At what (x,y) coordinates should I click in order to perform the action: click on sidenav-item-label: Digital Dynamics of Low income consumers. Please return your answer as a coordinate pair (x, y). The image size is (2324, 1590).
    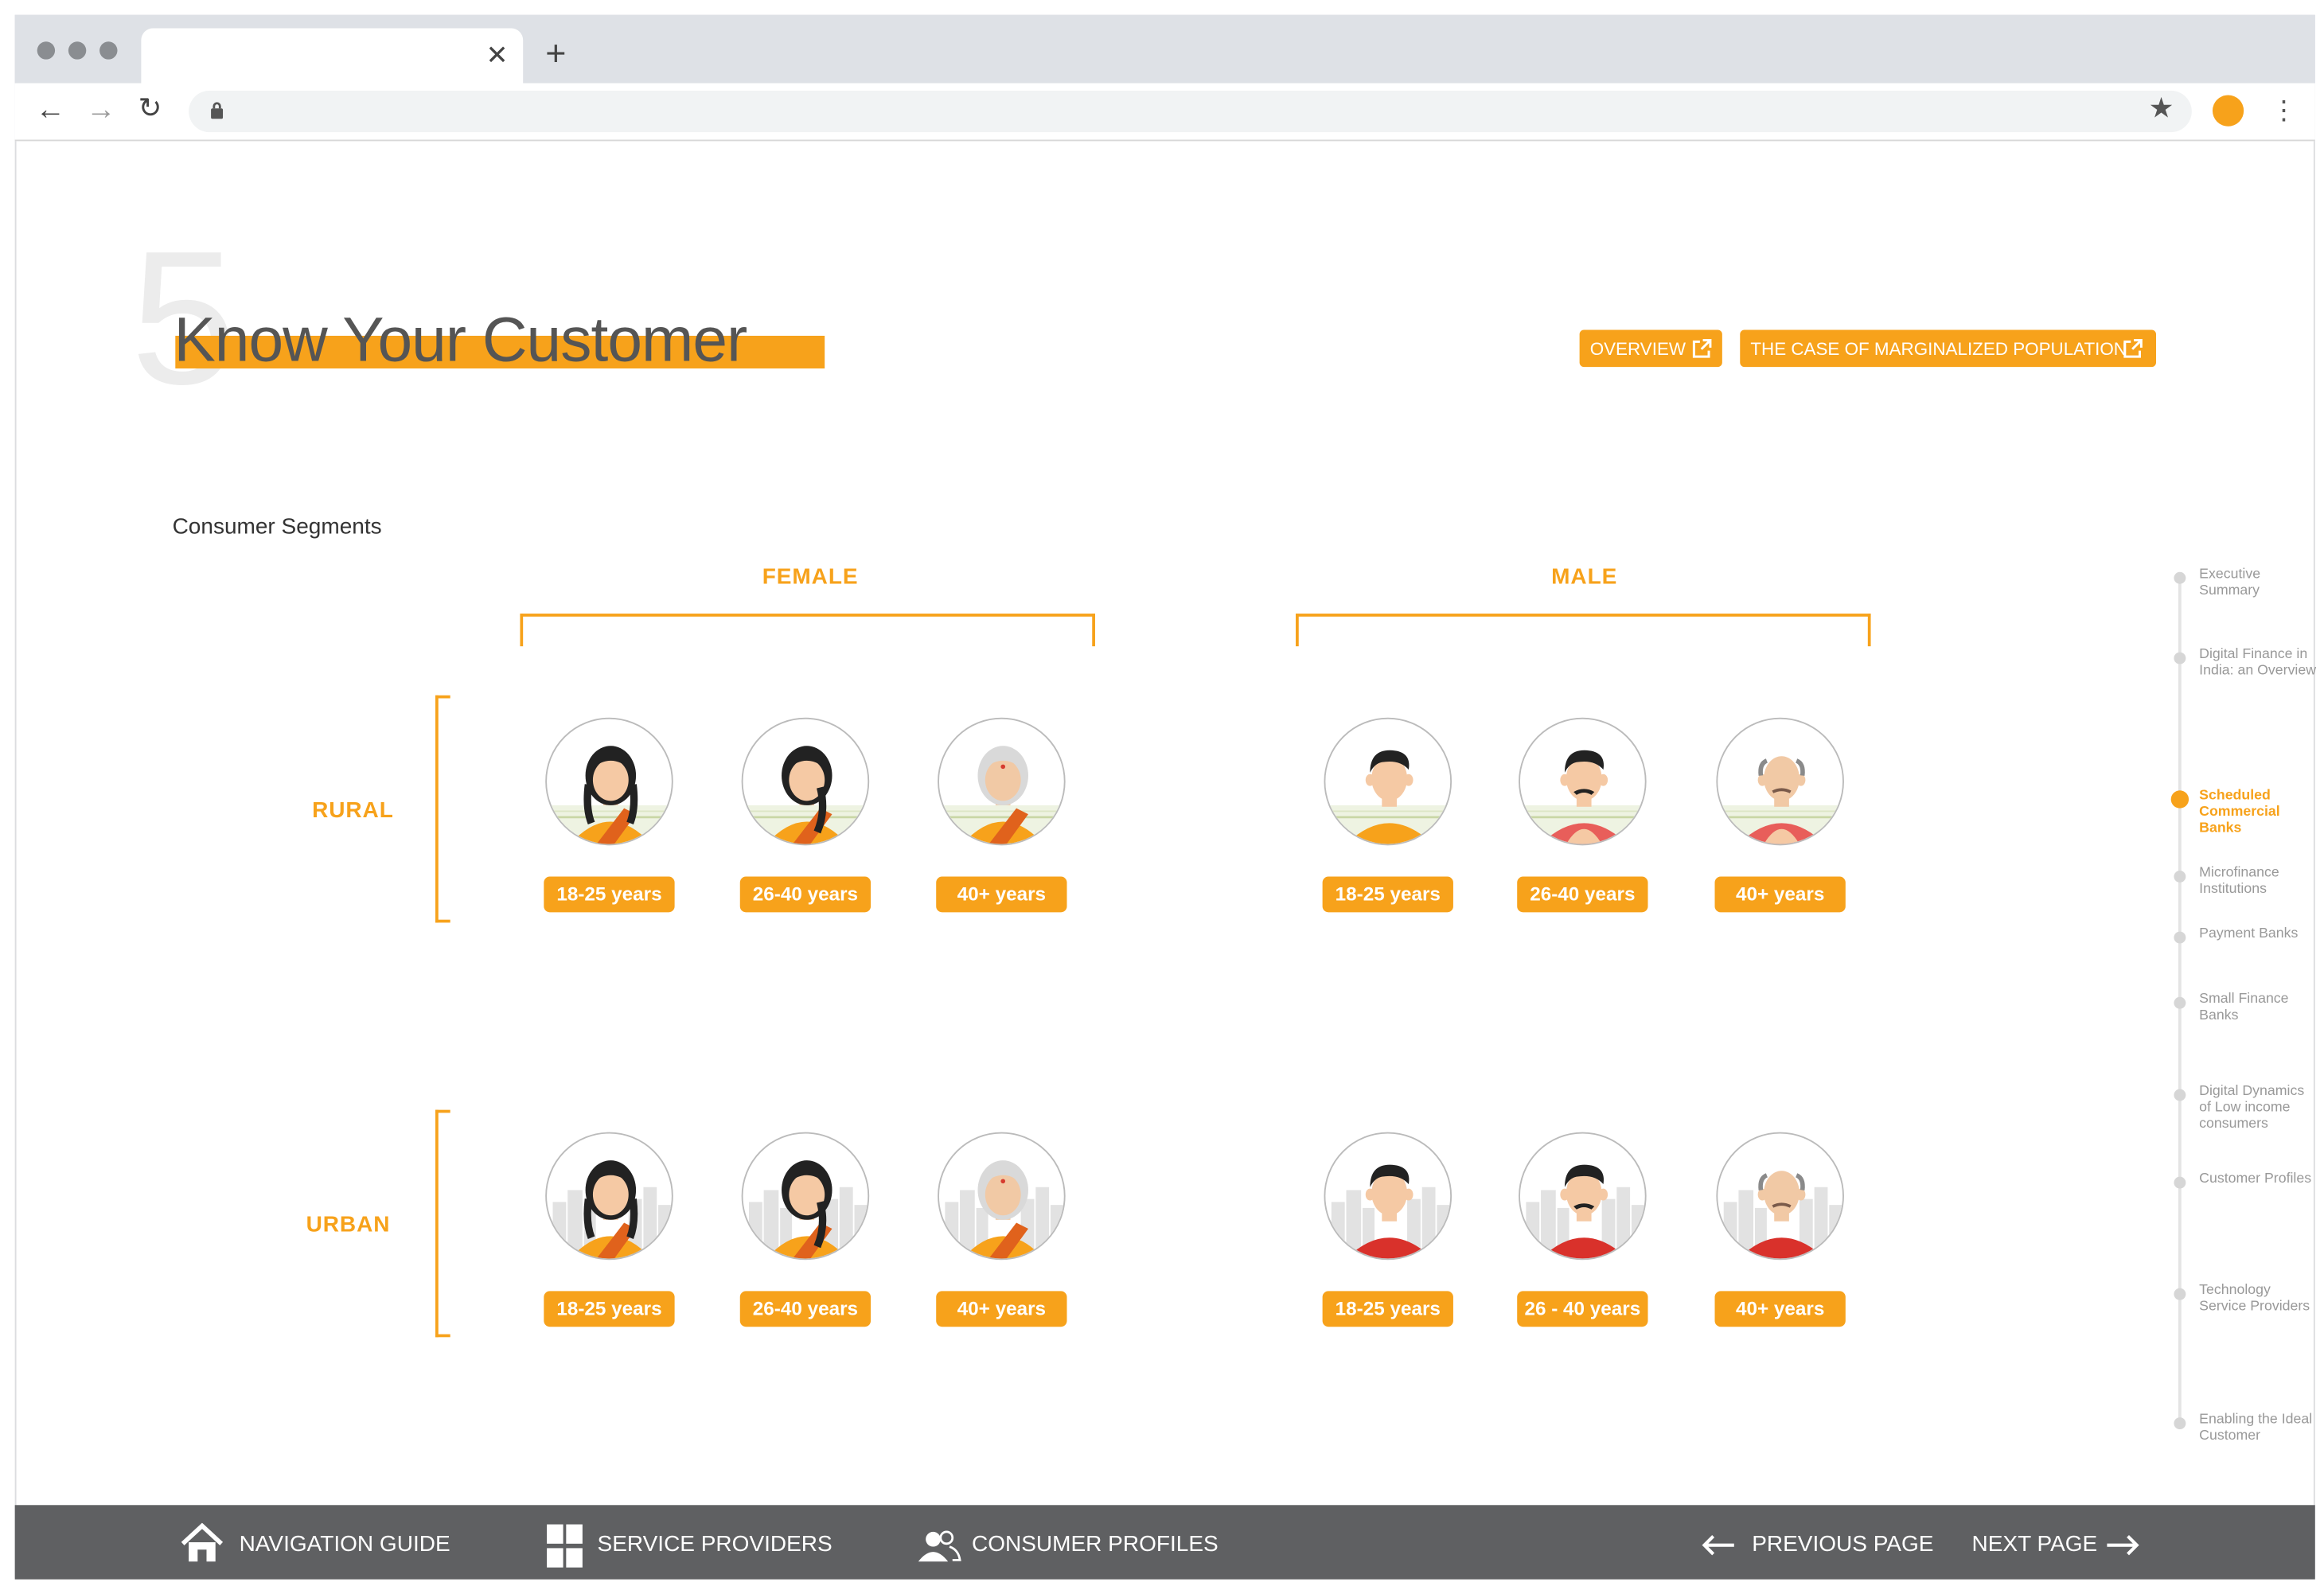
    Looking at the image, I should click on (2252, 1107).